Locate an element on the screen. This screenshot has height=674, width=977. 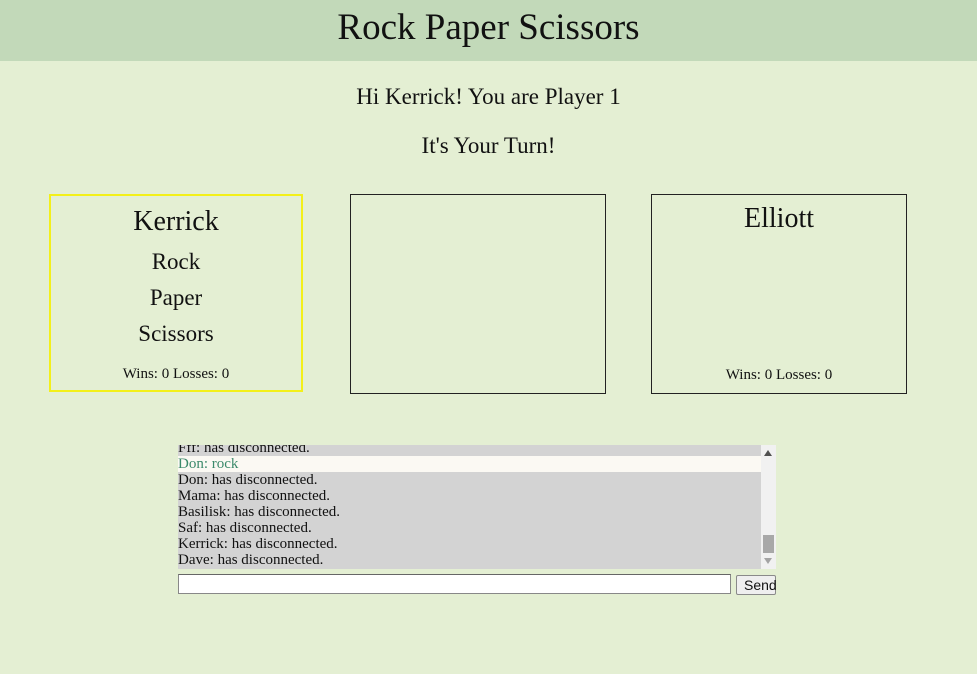
choice-scissors: Scissors is located at coordinates (176, 334).